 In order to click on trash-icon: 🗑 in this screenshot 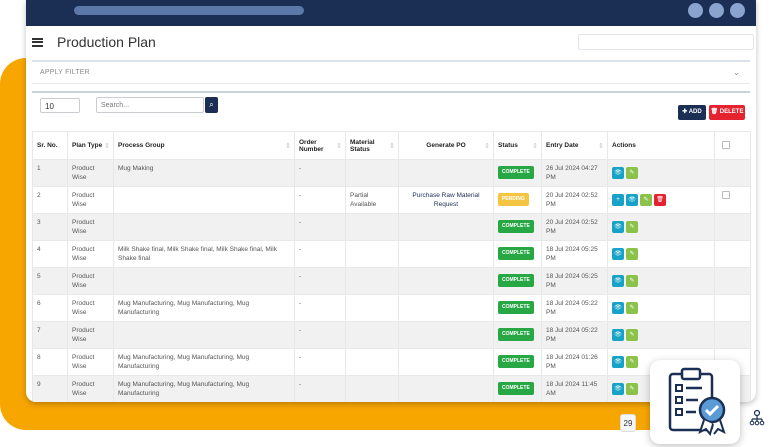, I will do `click(660, 200)`.